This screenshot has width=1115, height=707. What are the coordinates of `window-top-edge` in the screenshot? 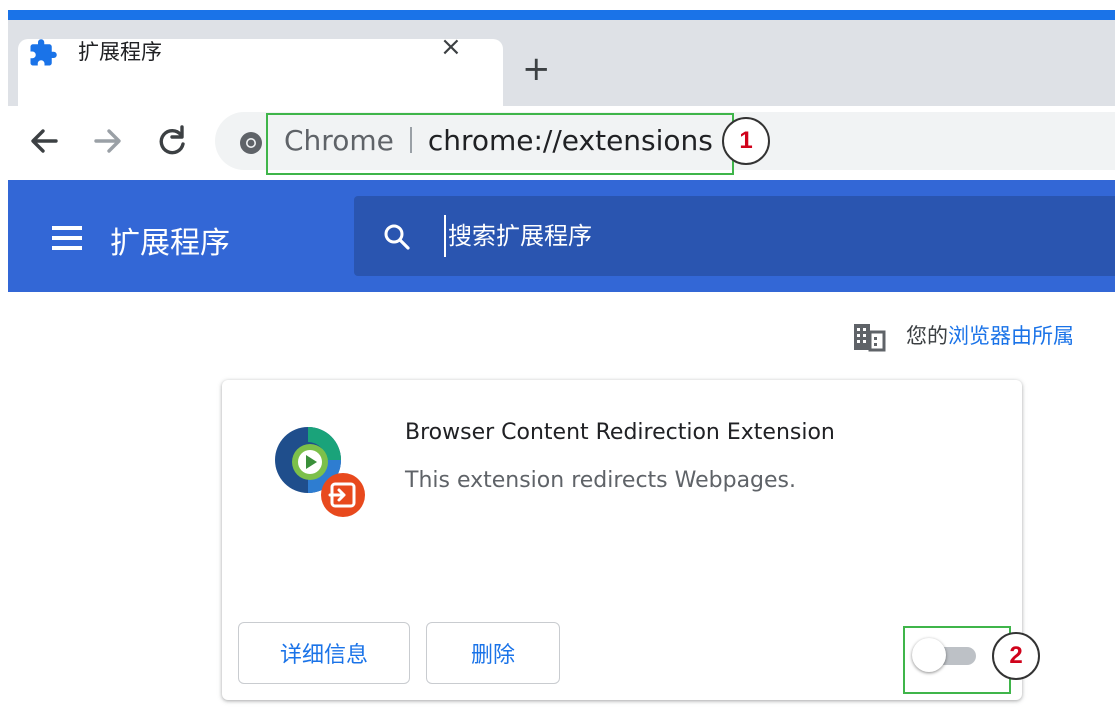 It's located at (557, 5).